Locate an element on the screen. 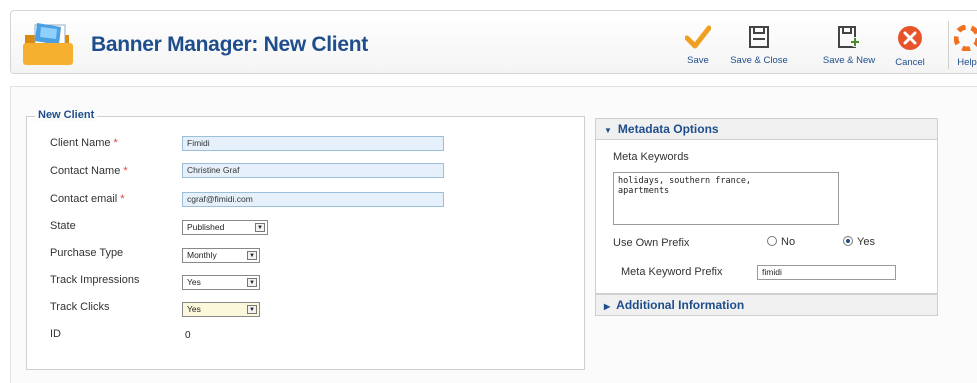 The width and height of the screenshot is (977, 383). client-name-label: Client Name * is located at coordinates (84, 143).